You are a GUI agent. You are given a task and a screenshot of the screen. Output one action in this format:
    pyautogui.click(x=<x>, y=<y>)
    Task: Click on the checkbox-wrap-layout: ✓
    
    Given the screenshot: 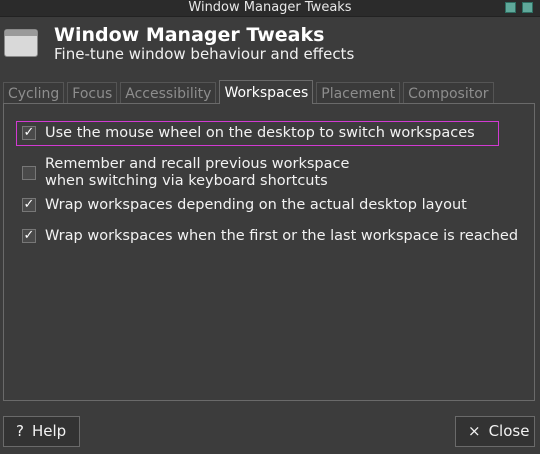 What is the action you would take?
    pyautogui.click(x=29, y=205)
    